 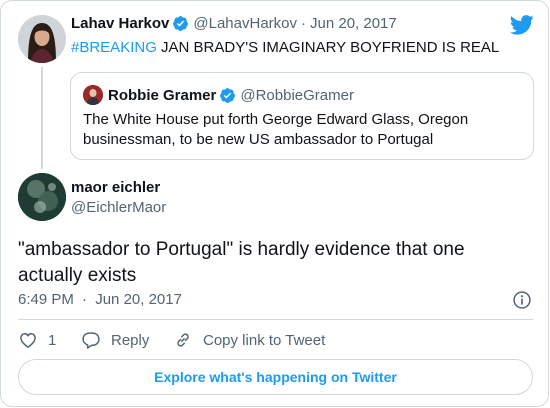 What do you see at coordinates (218, 95) in the screenshot?
I see `quoted-tweet-header: Robbie Gramer @RobbieGramer` at bounding box center [218, 95].